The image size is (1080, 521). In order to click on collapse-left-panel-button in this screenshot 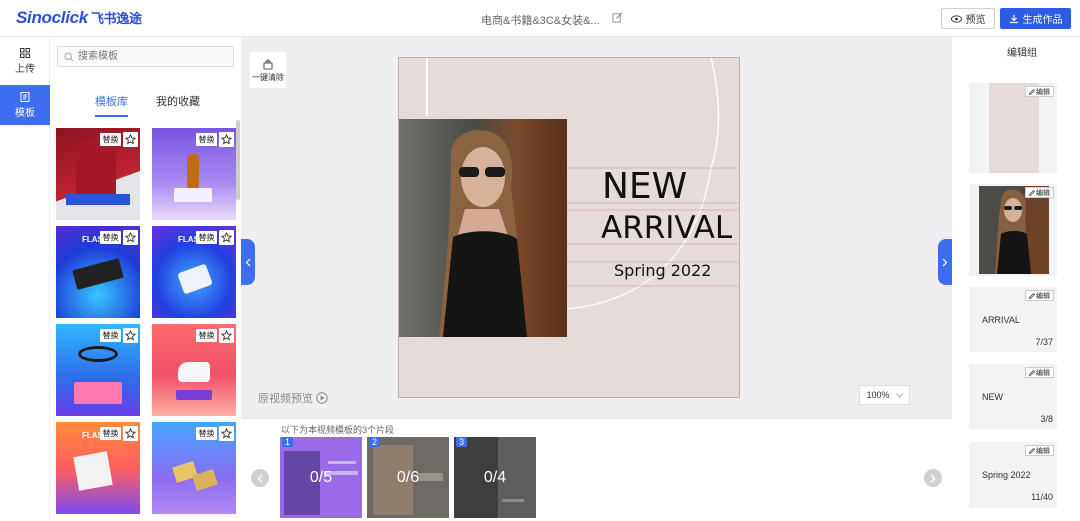, I will do `click(248, 262)`.